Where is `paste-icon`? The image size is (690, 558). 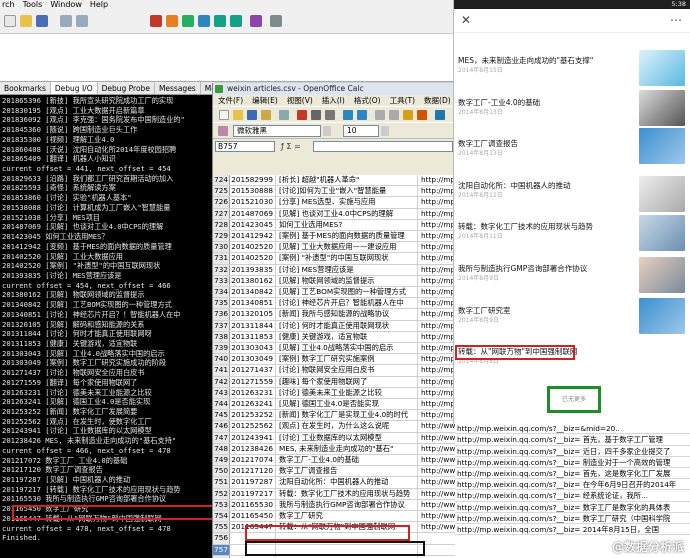 paste-icon is located at coordinates (408, 115).